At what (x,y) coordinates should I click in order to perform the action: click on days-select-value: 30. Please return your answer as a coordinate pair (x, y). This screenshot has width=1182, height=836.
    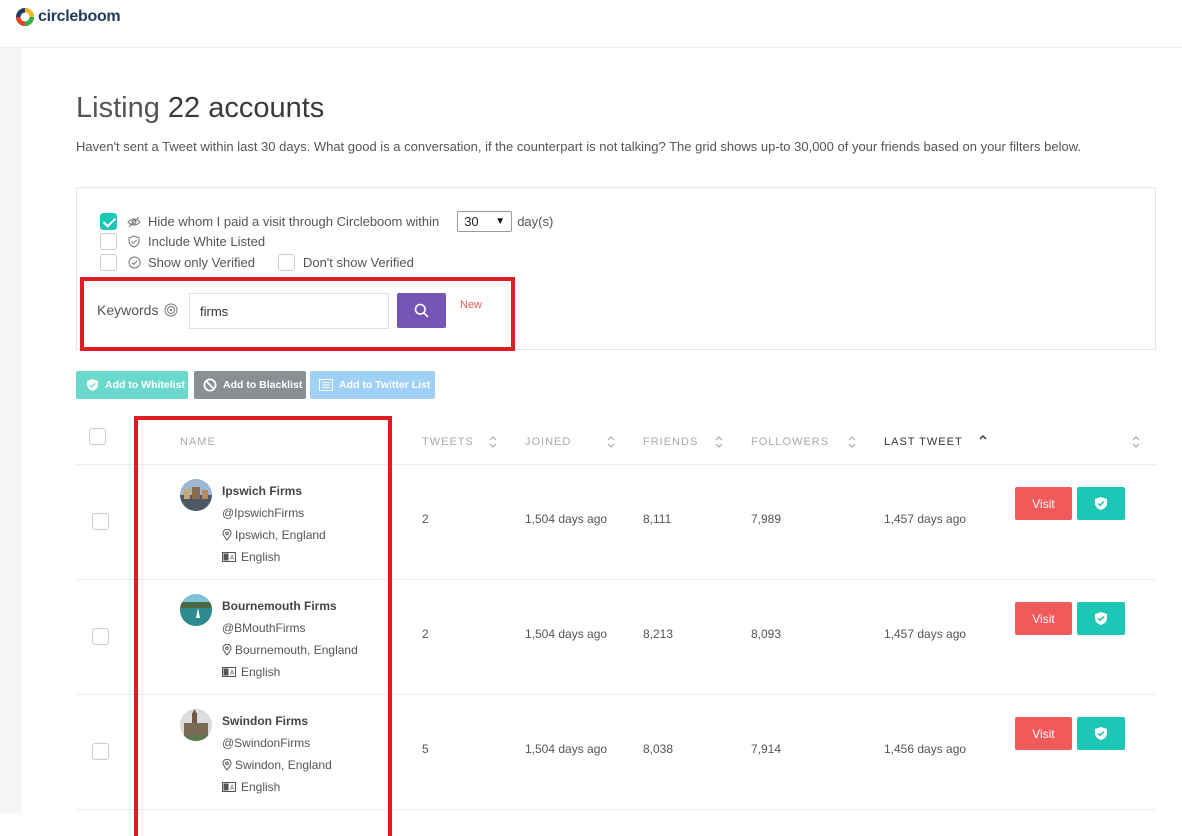
    Looking at the image, I should click on (471, 221).